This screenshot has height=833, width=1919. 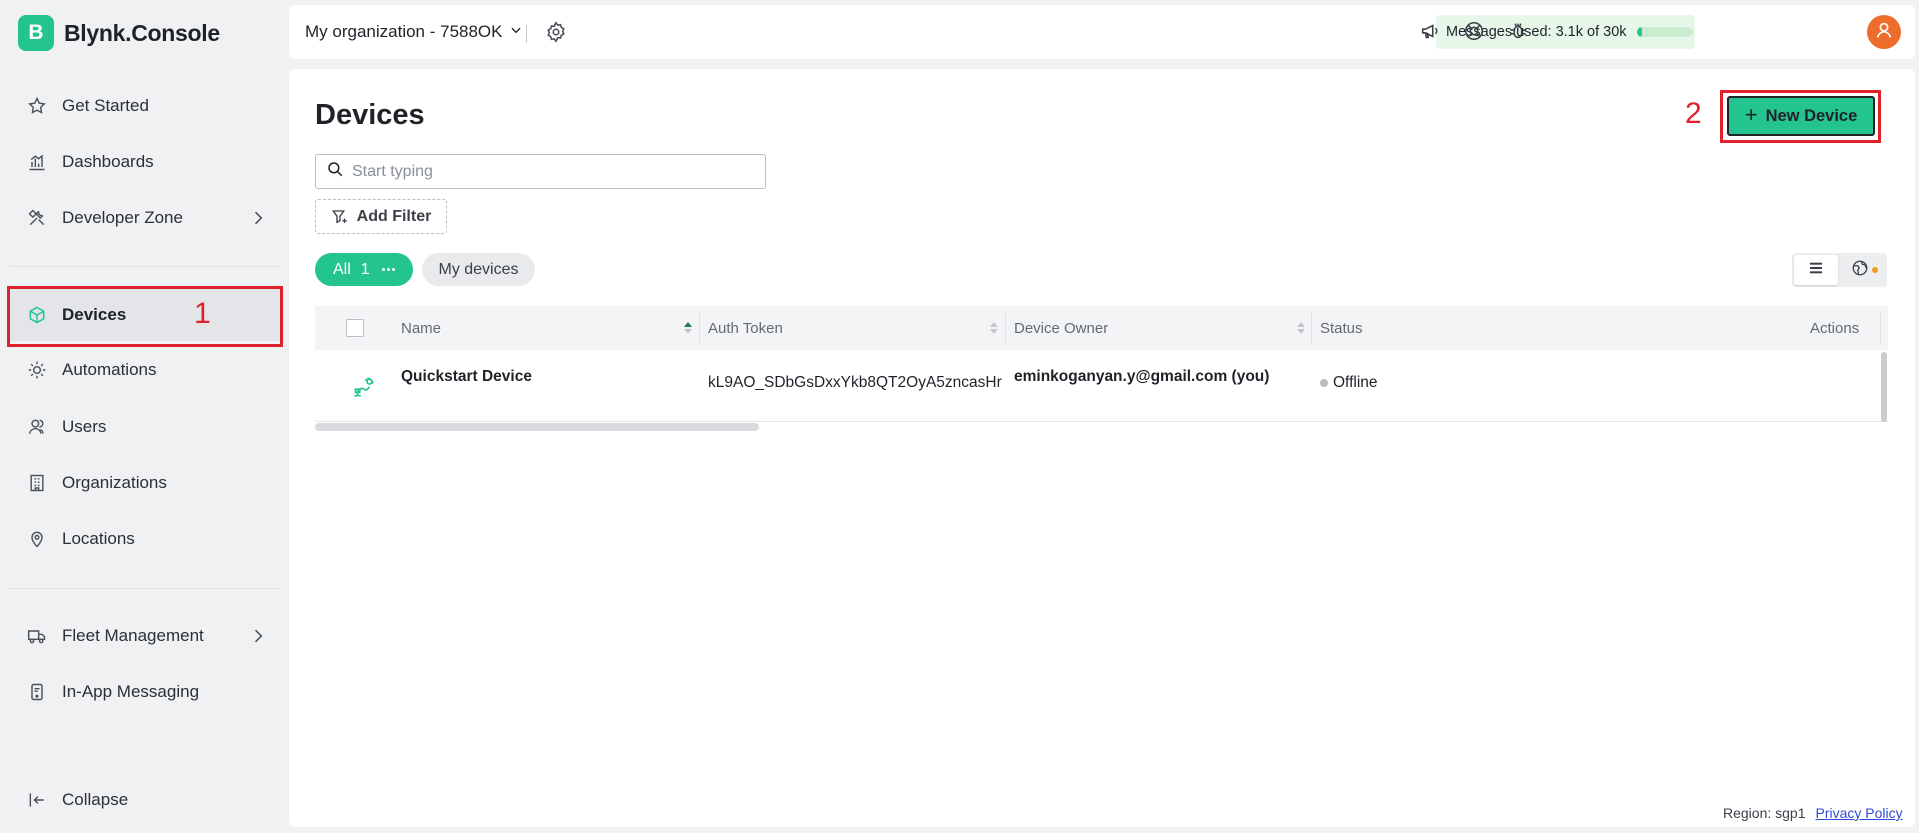 I want to click on user-avatar-button, so click(x=1884, y=32).